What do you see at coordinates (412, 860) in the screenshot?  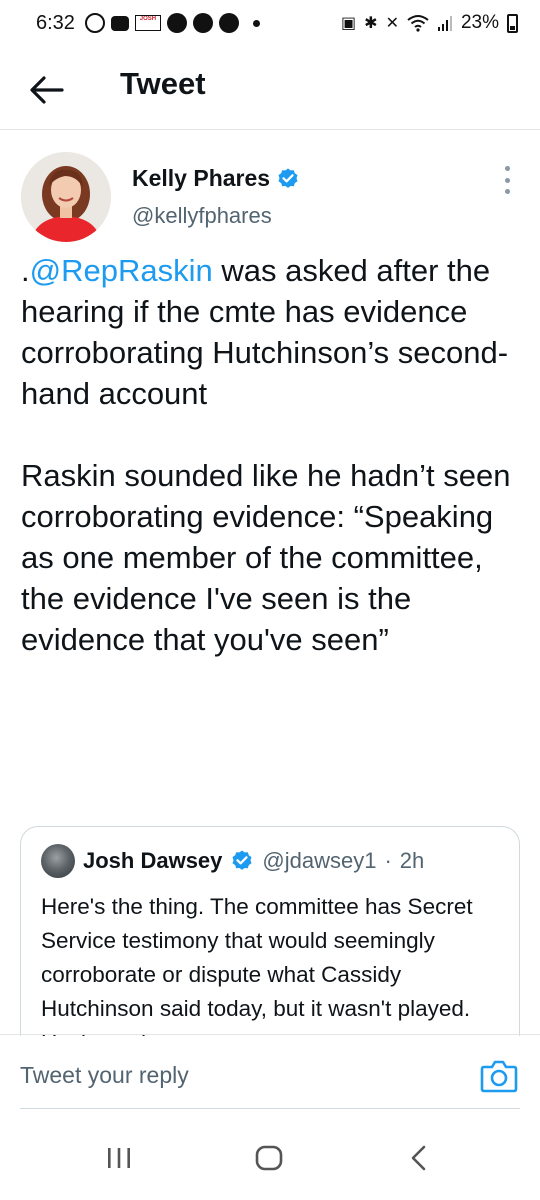 I see `quoted-tweet-time: 2h` at bounding box center [412, 860].